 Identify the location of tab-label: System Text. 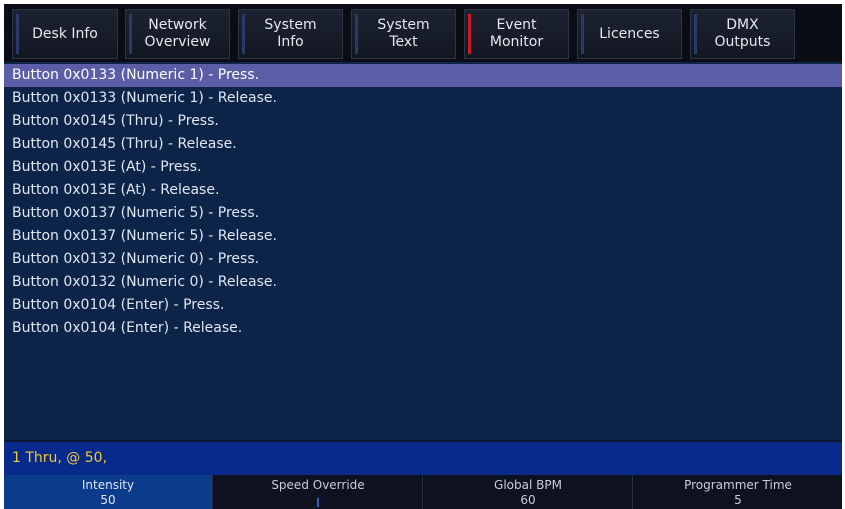
(403, 33).